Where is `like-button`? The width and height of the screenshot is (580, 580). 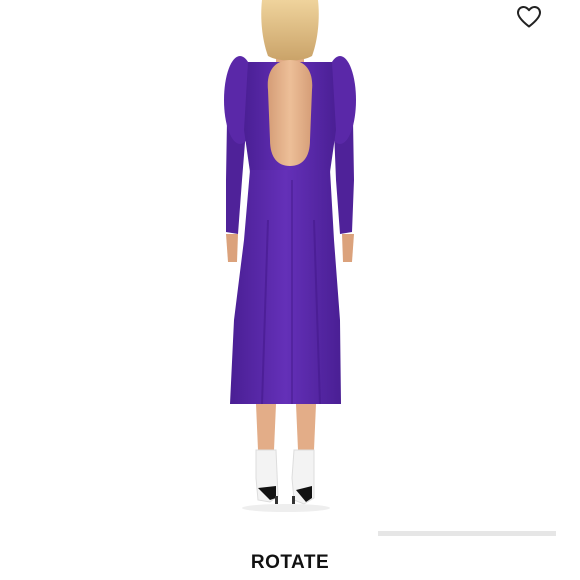 like-button is located at coordinates (529, 17).